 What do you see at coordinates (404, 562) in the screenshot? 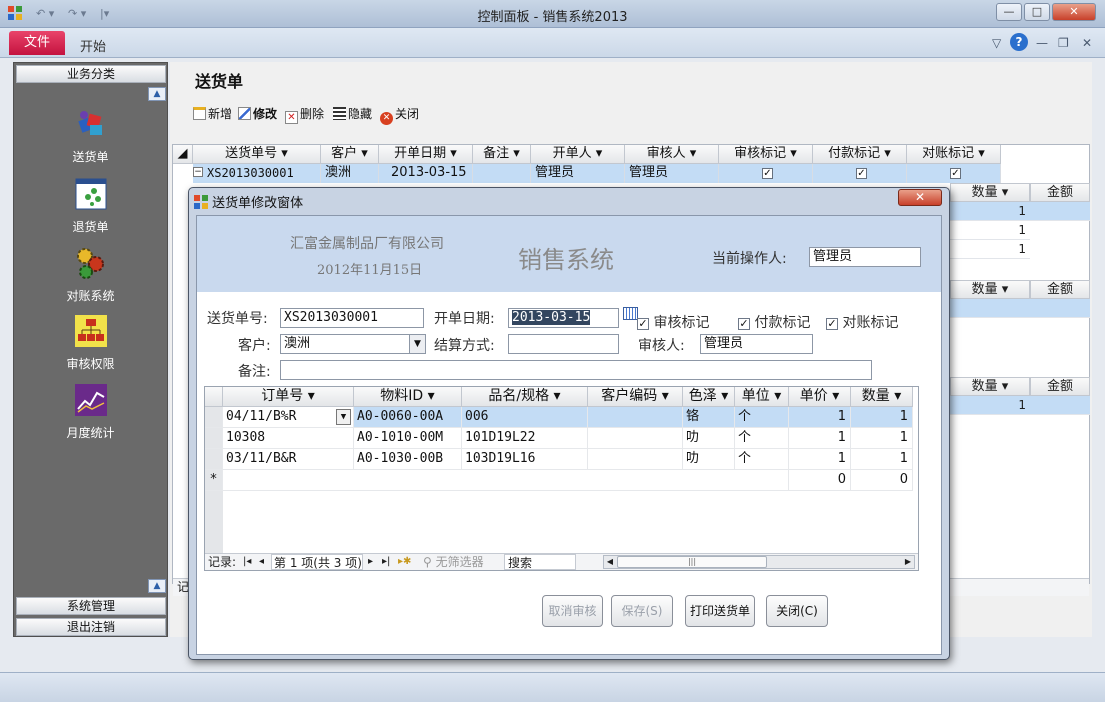
I see `new-record-icon: ▸✱` at bounding box center [404, 562].